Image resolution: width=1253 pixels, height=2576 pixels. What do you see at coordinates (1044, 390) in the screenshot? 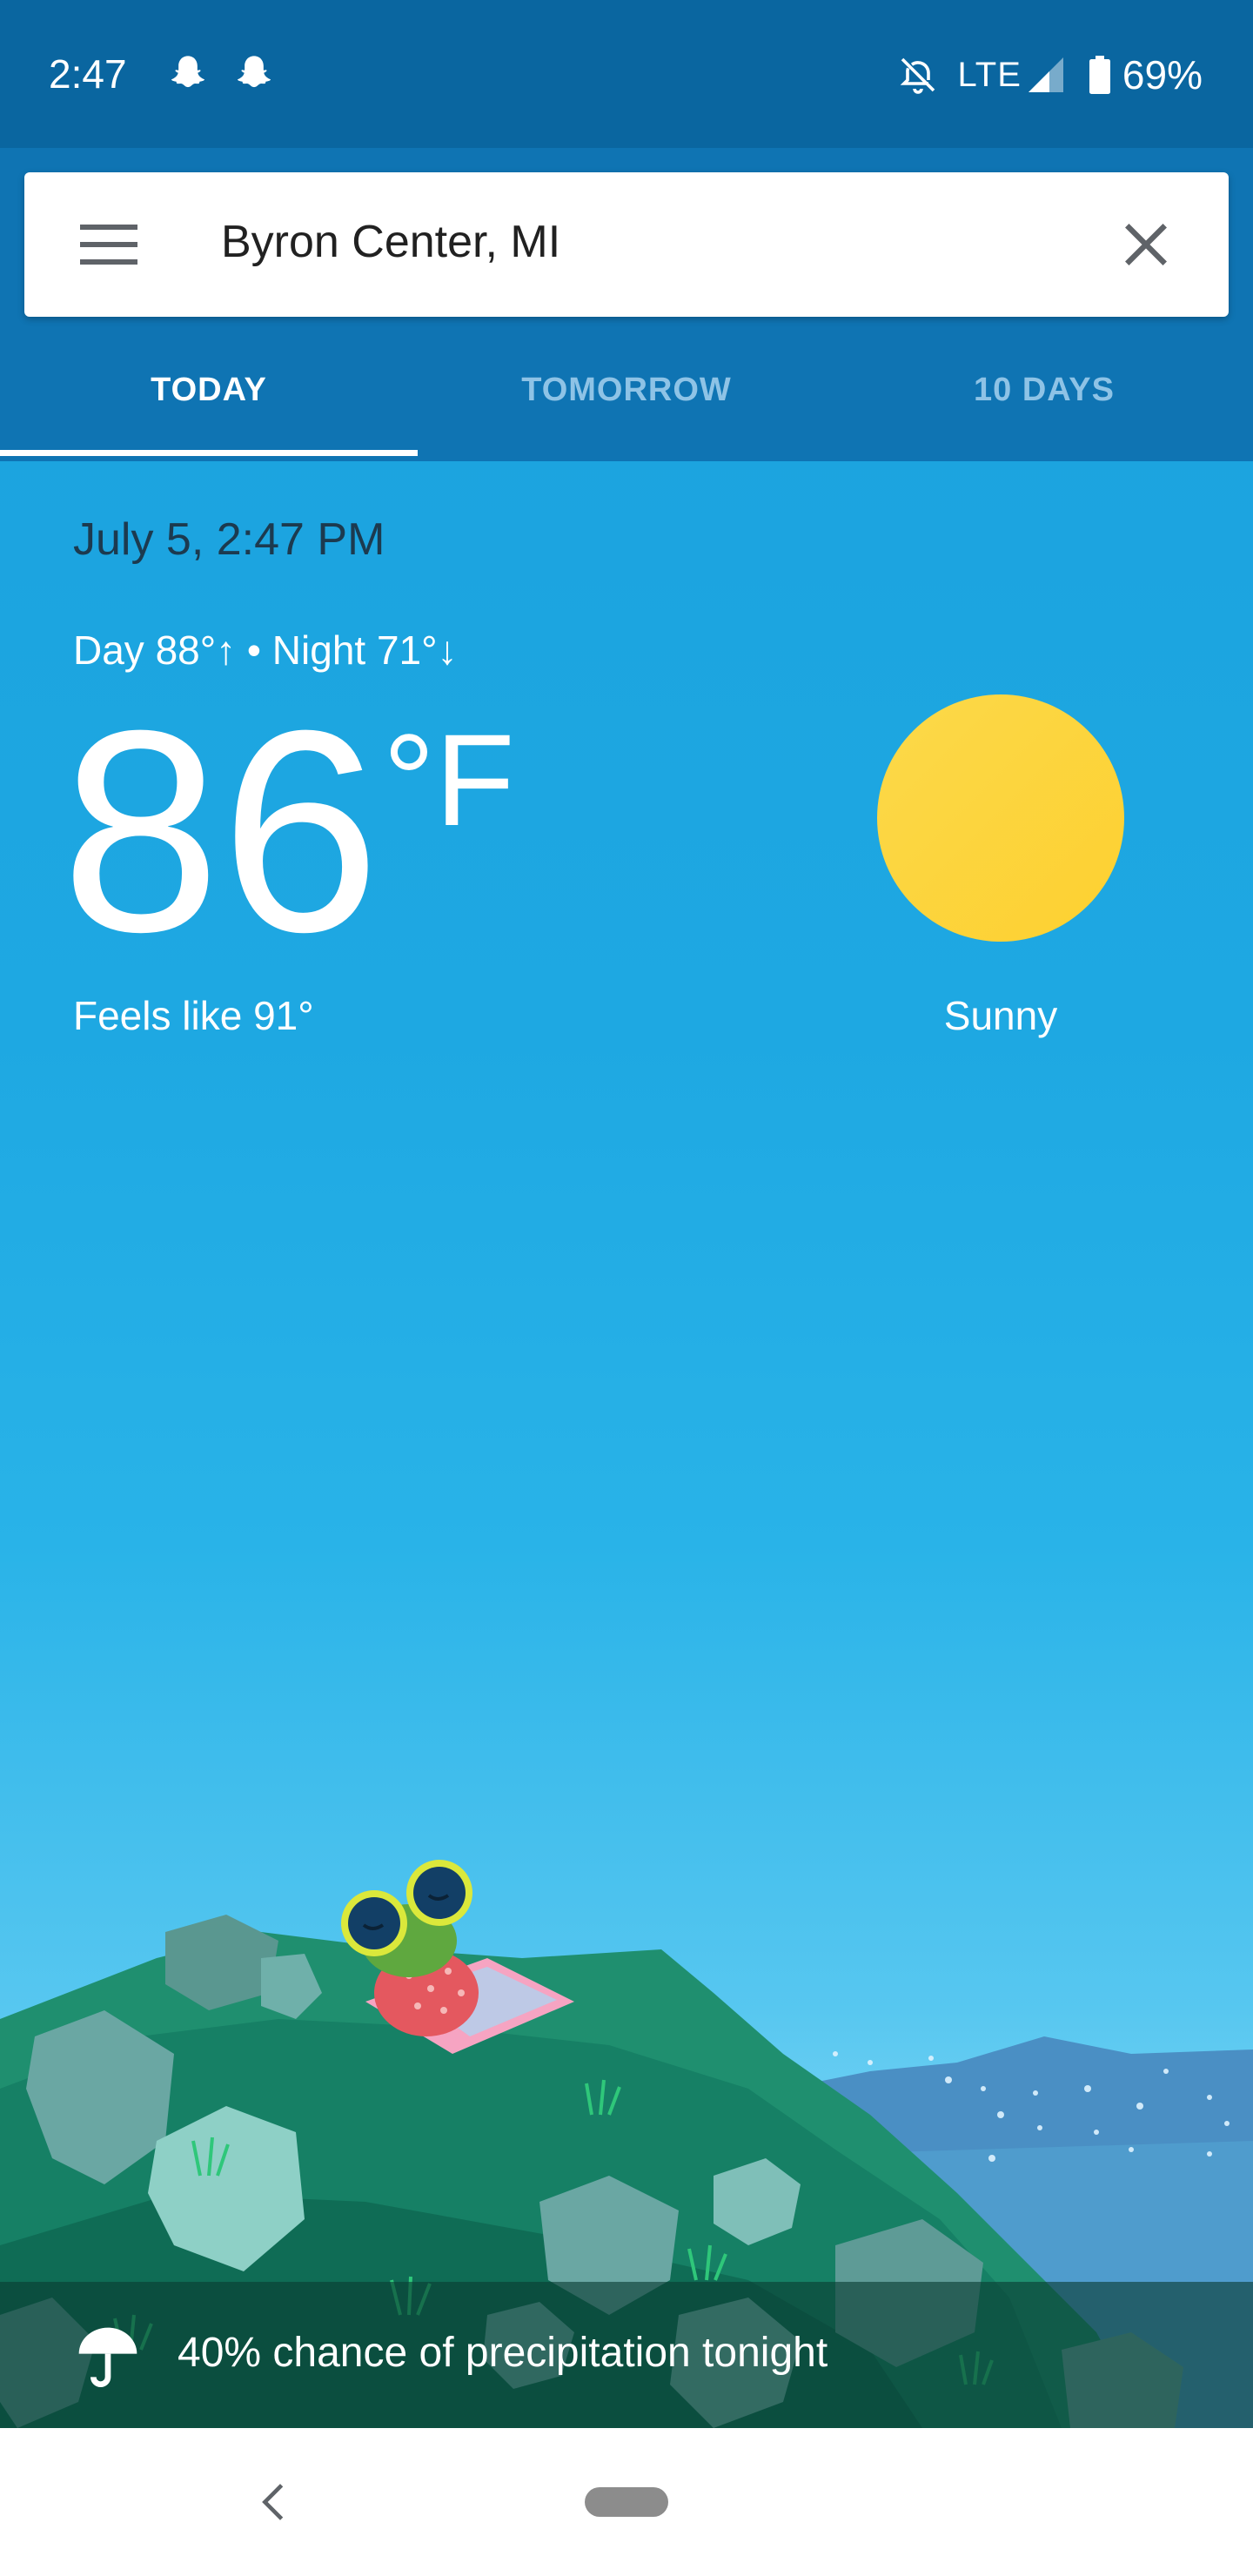
I see `tab-10-days: 10 DAYS` at bounding box center [1044, 390].